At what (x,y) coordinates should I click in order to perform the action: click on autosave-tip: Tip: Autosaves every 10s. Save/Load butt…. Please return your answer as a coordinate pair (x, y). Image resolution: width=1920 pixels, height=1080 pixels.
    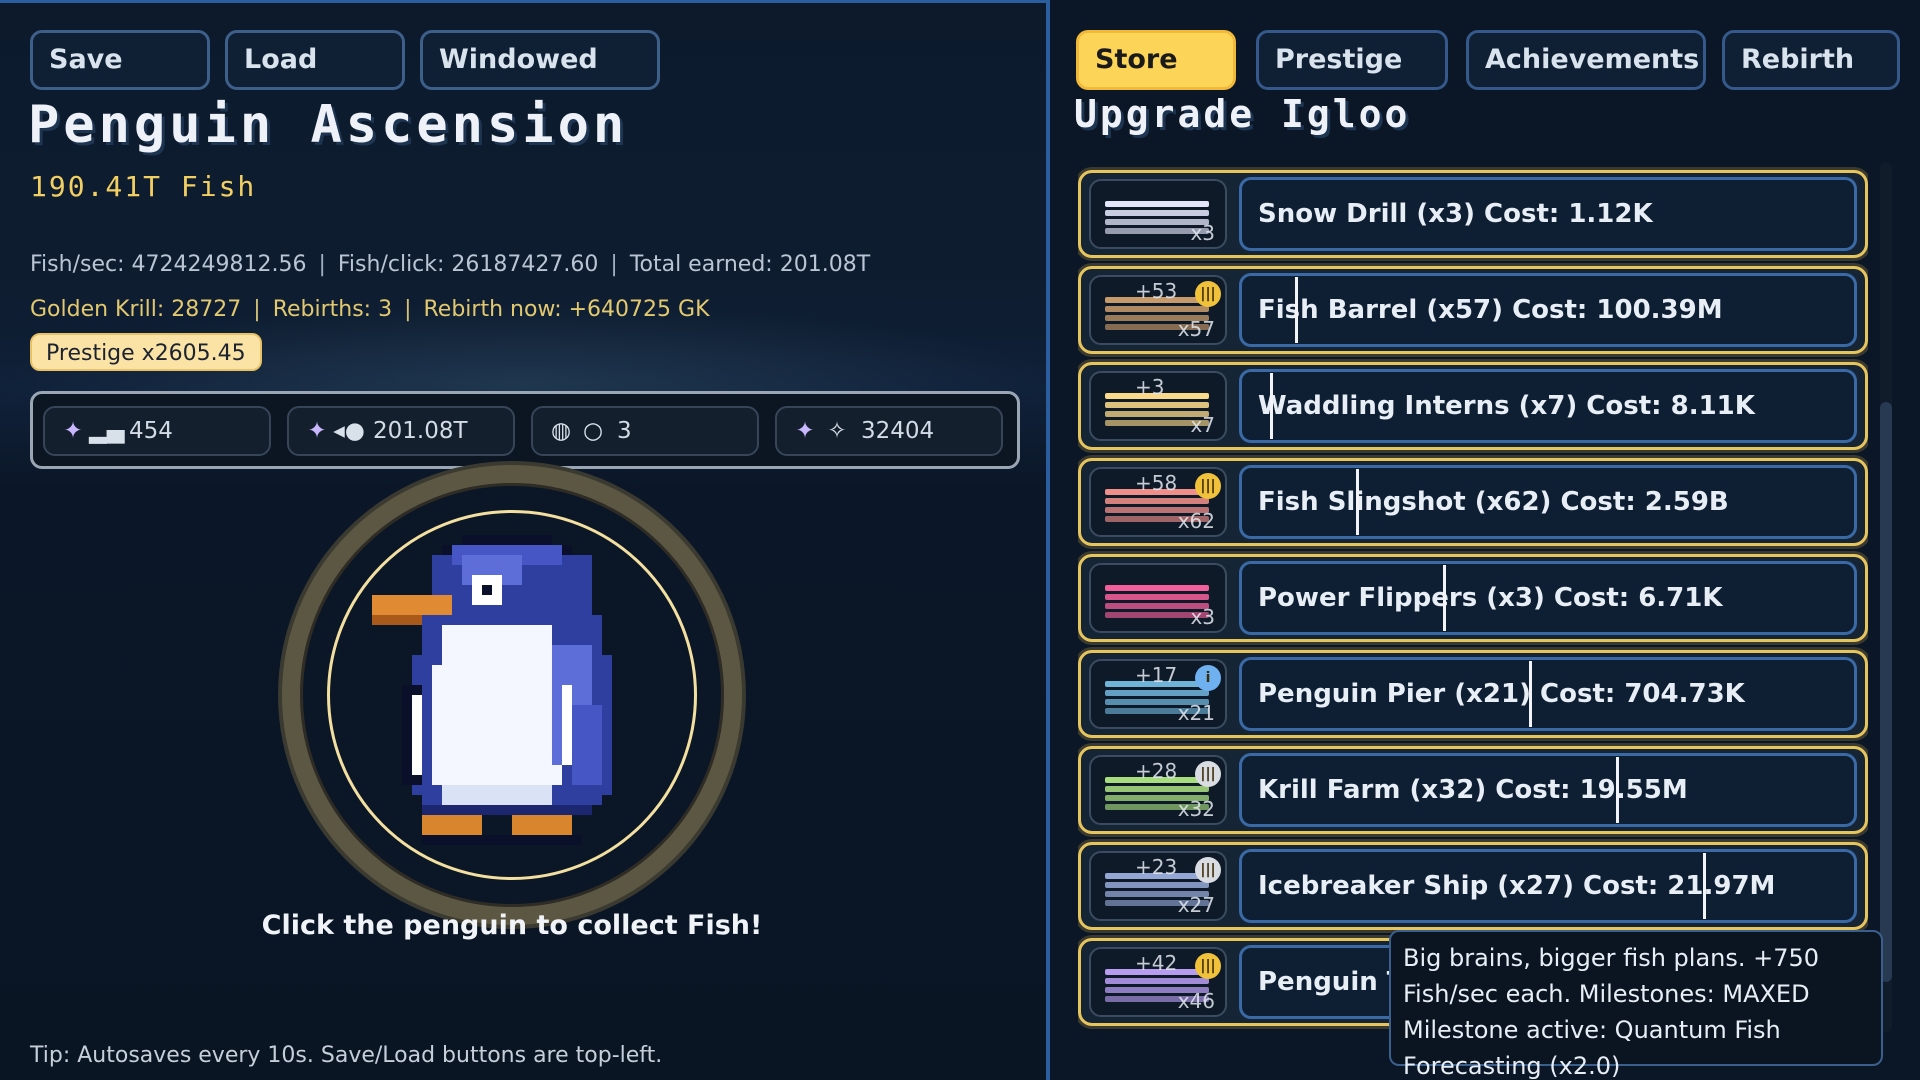
    Looking at the image, I should click on (346, 1055).